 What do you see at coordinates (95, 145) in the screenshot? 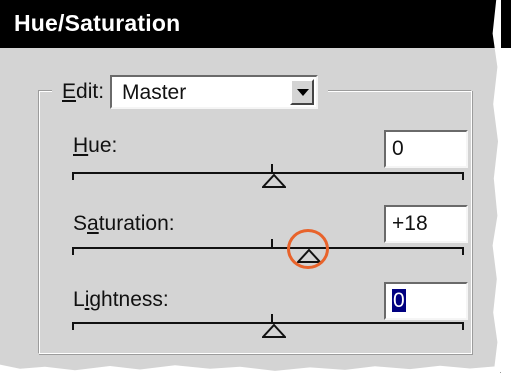
I see `hue-label: Hue:` at bounding box center [95, 145].